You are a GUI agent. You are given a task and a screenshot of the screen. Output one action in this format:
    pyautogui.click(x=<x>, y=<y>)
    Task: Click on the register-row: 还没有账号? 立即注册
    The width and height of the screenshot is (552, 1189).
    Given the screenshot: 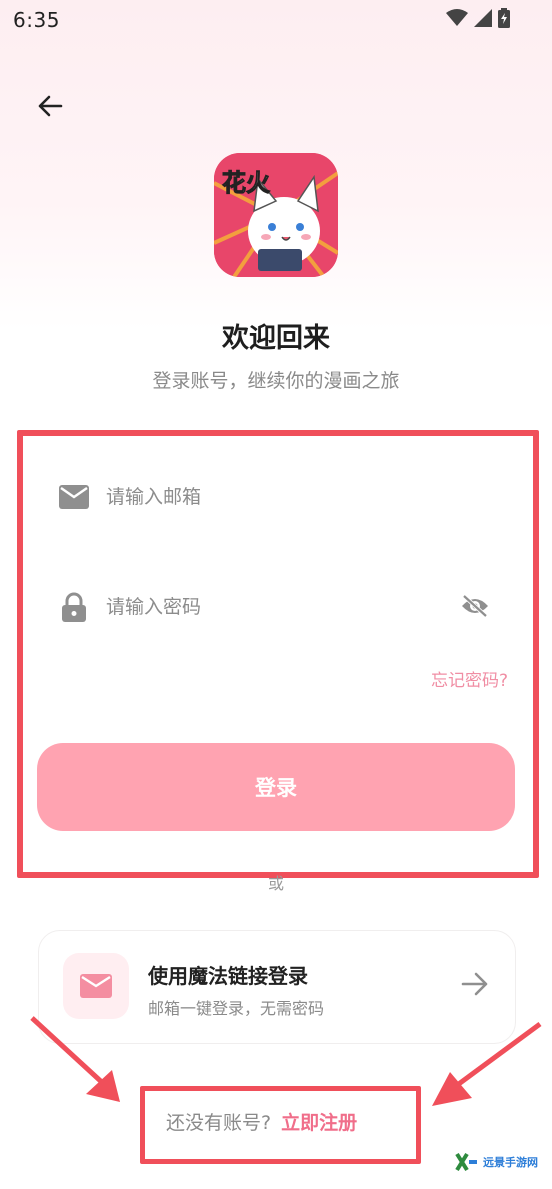 What is the action you would take?
    pyautogui.click(x=261, y=1121)
    